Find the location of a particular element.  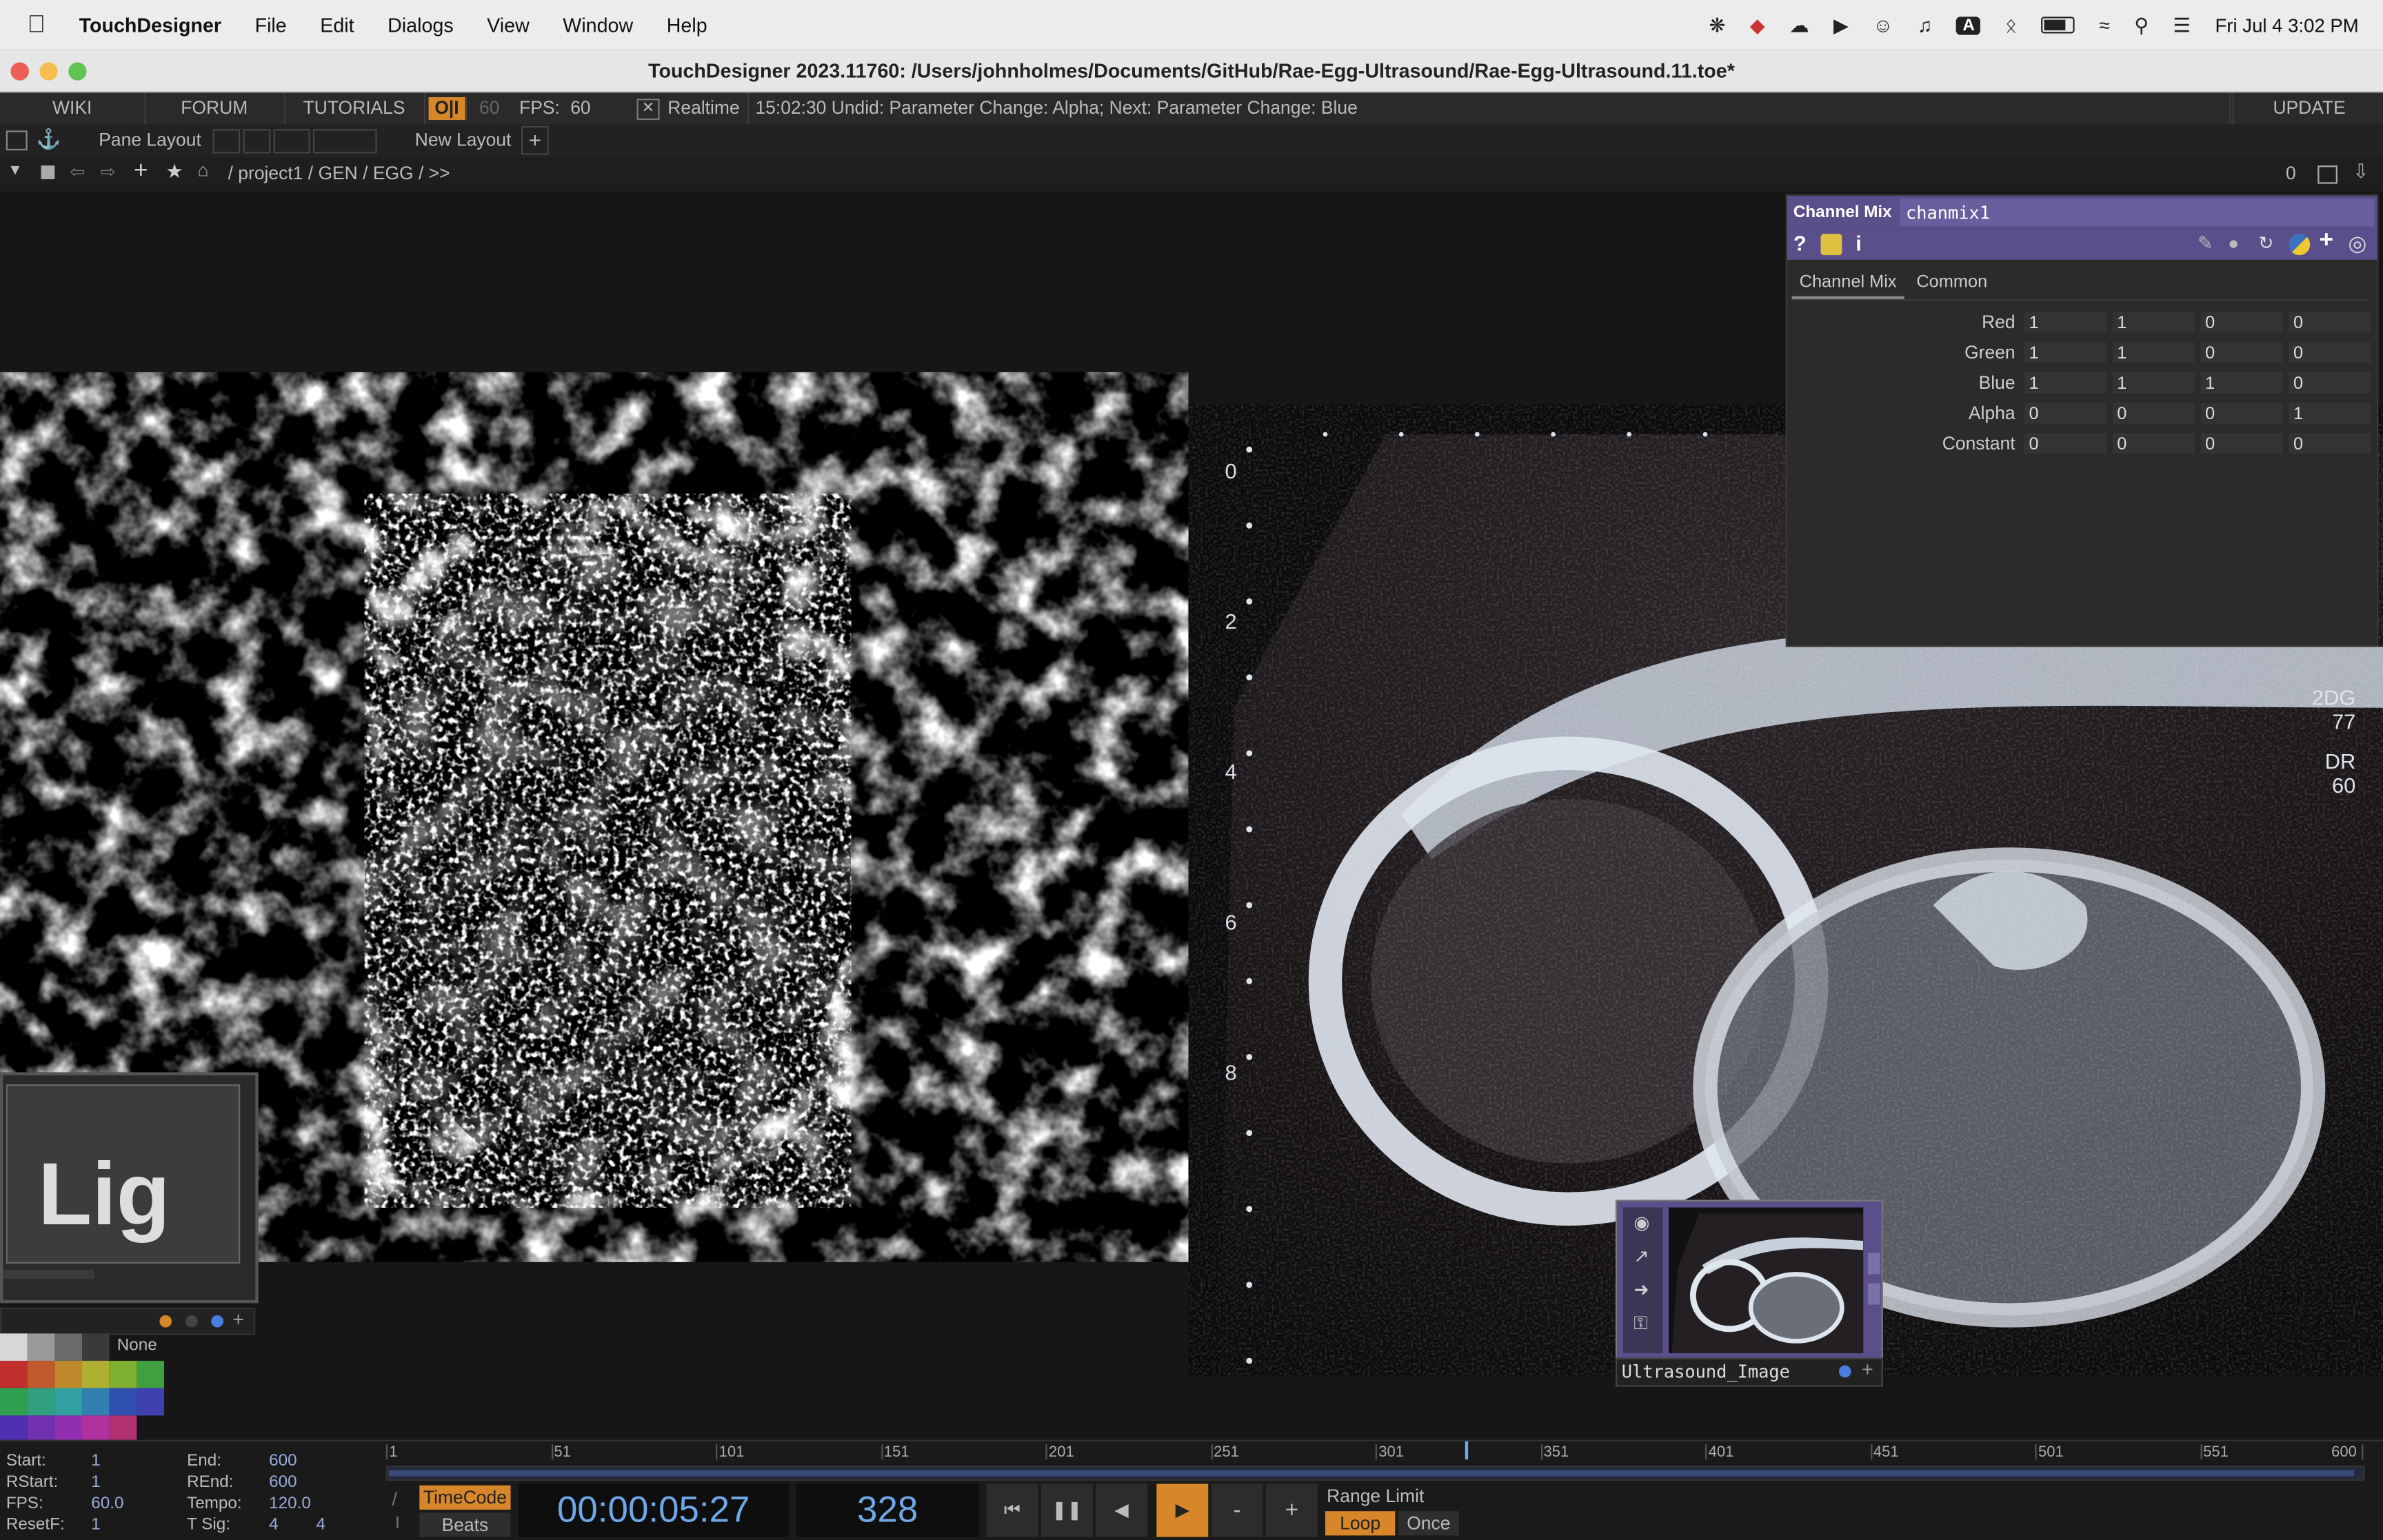

stop-icon is located at coordinates (48, 172).